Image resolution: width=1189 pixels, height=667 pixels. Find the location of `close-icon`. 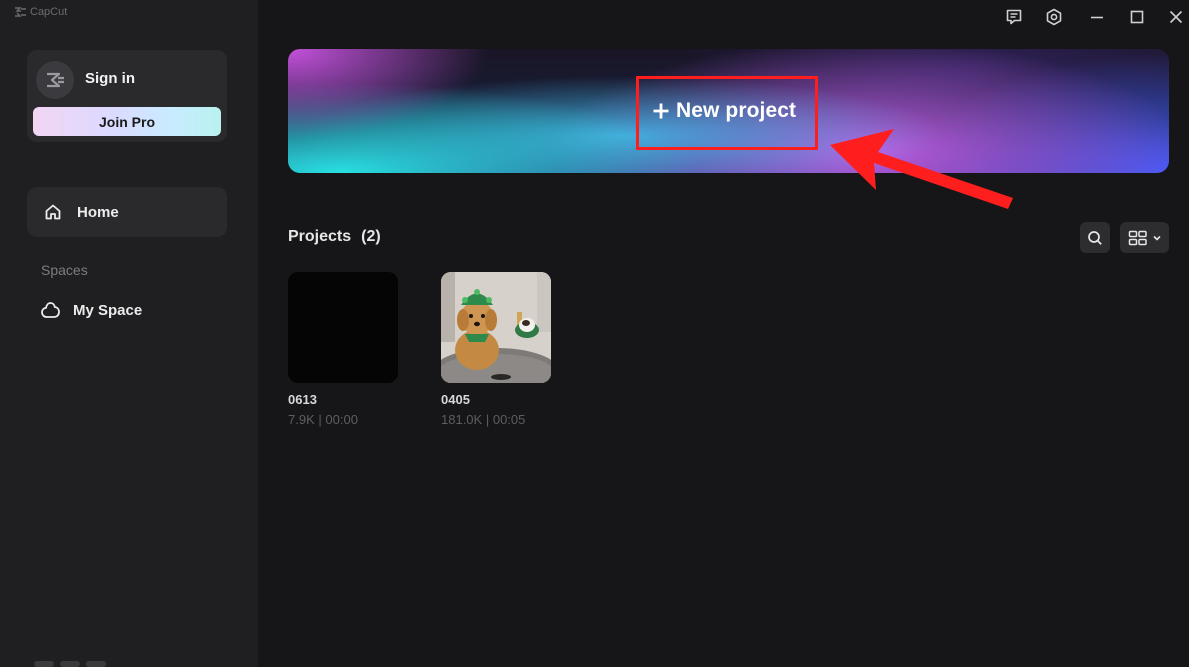

close-icon is located at coordinates (1176, 17).